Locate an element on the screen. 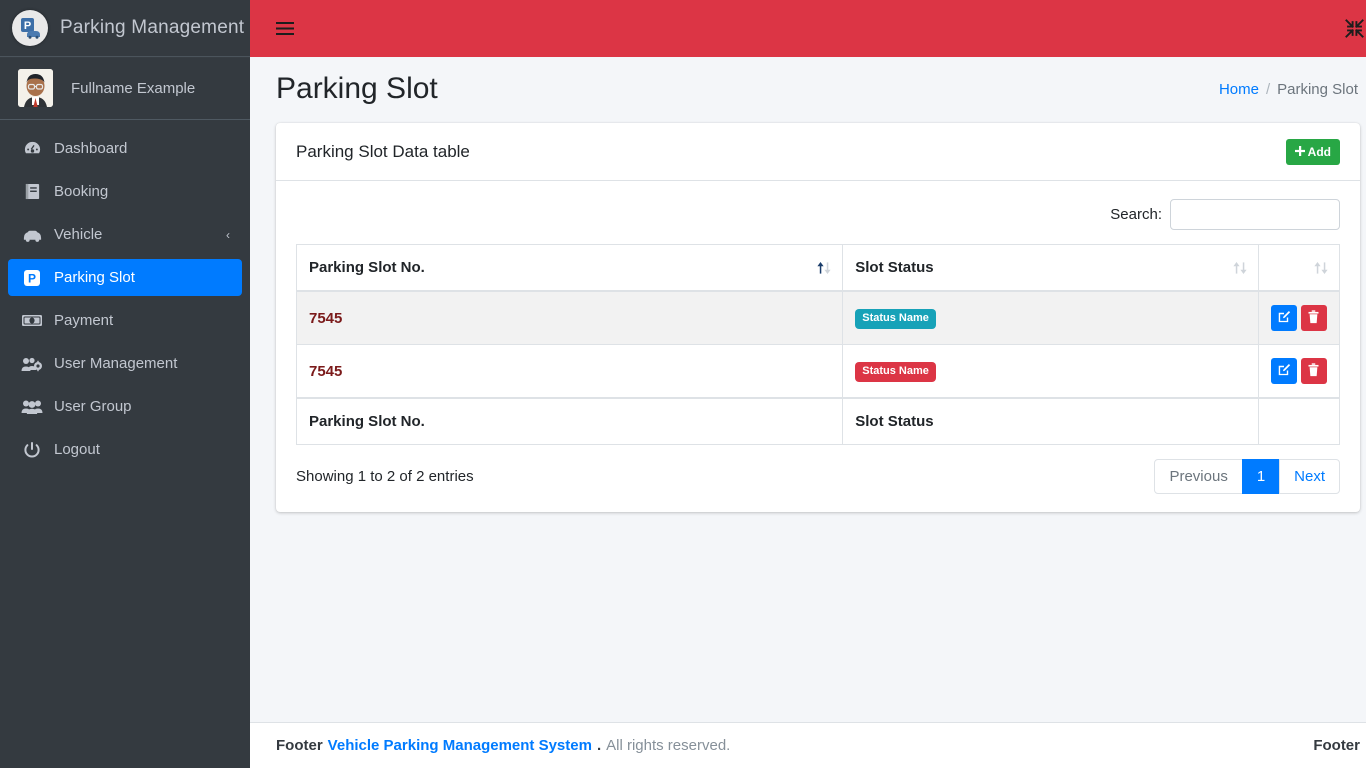  money-bill-icon is located at coordinates (32, 321).